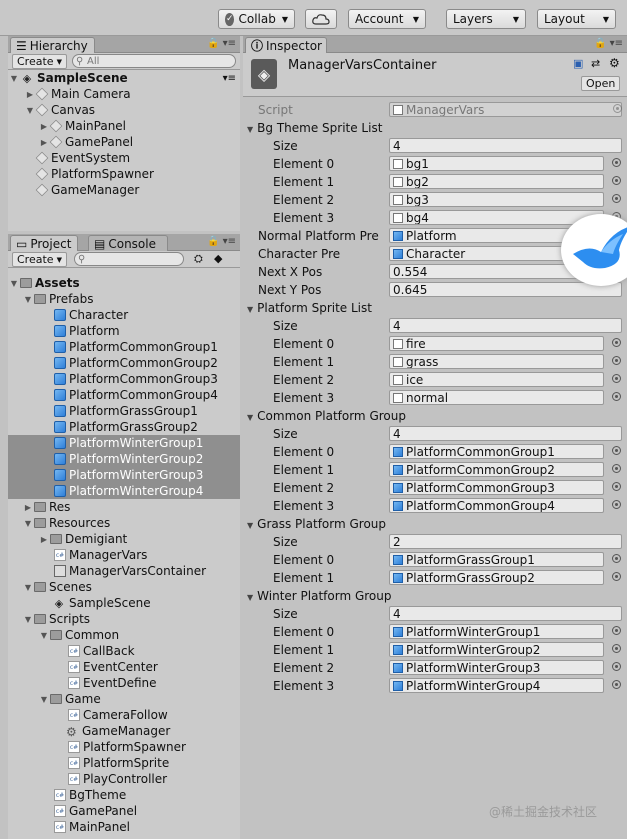 The width and height of the screenshot is (627, 839). Describe the element at coordinates (496, 649) in the screenshot. I see `prefab-field: PlatformWinterGroup2` at that location.